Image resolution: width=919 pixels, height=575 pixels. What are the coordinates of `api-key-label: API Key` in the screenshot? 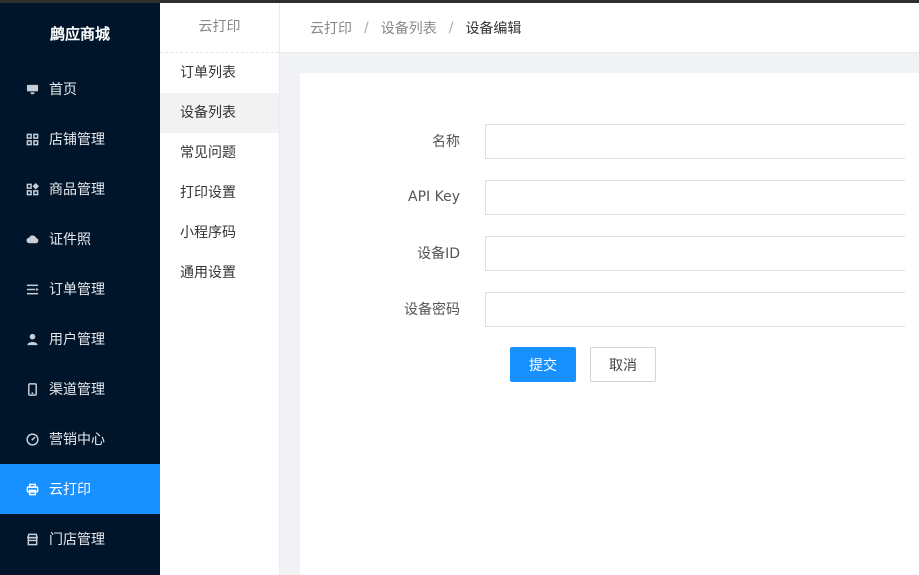 It's located at (434, 197).